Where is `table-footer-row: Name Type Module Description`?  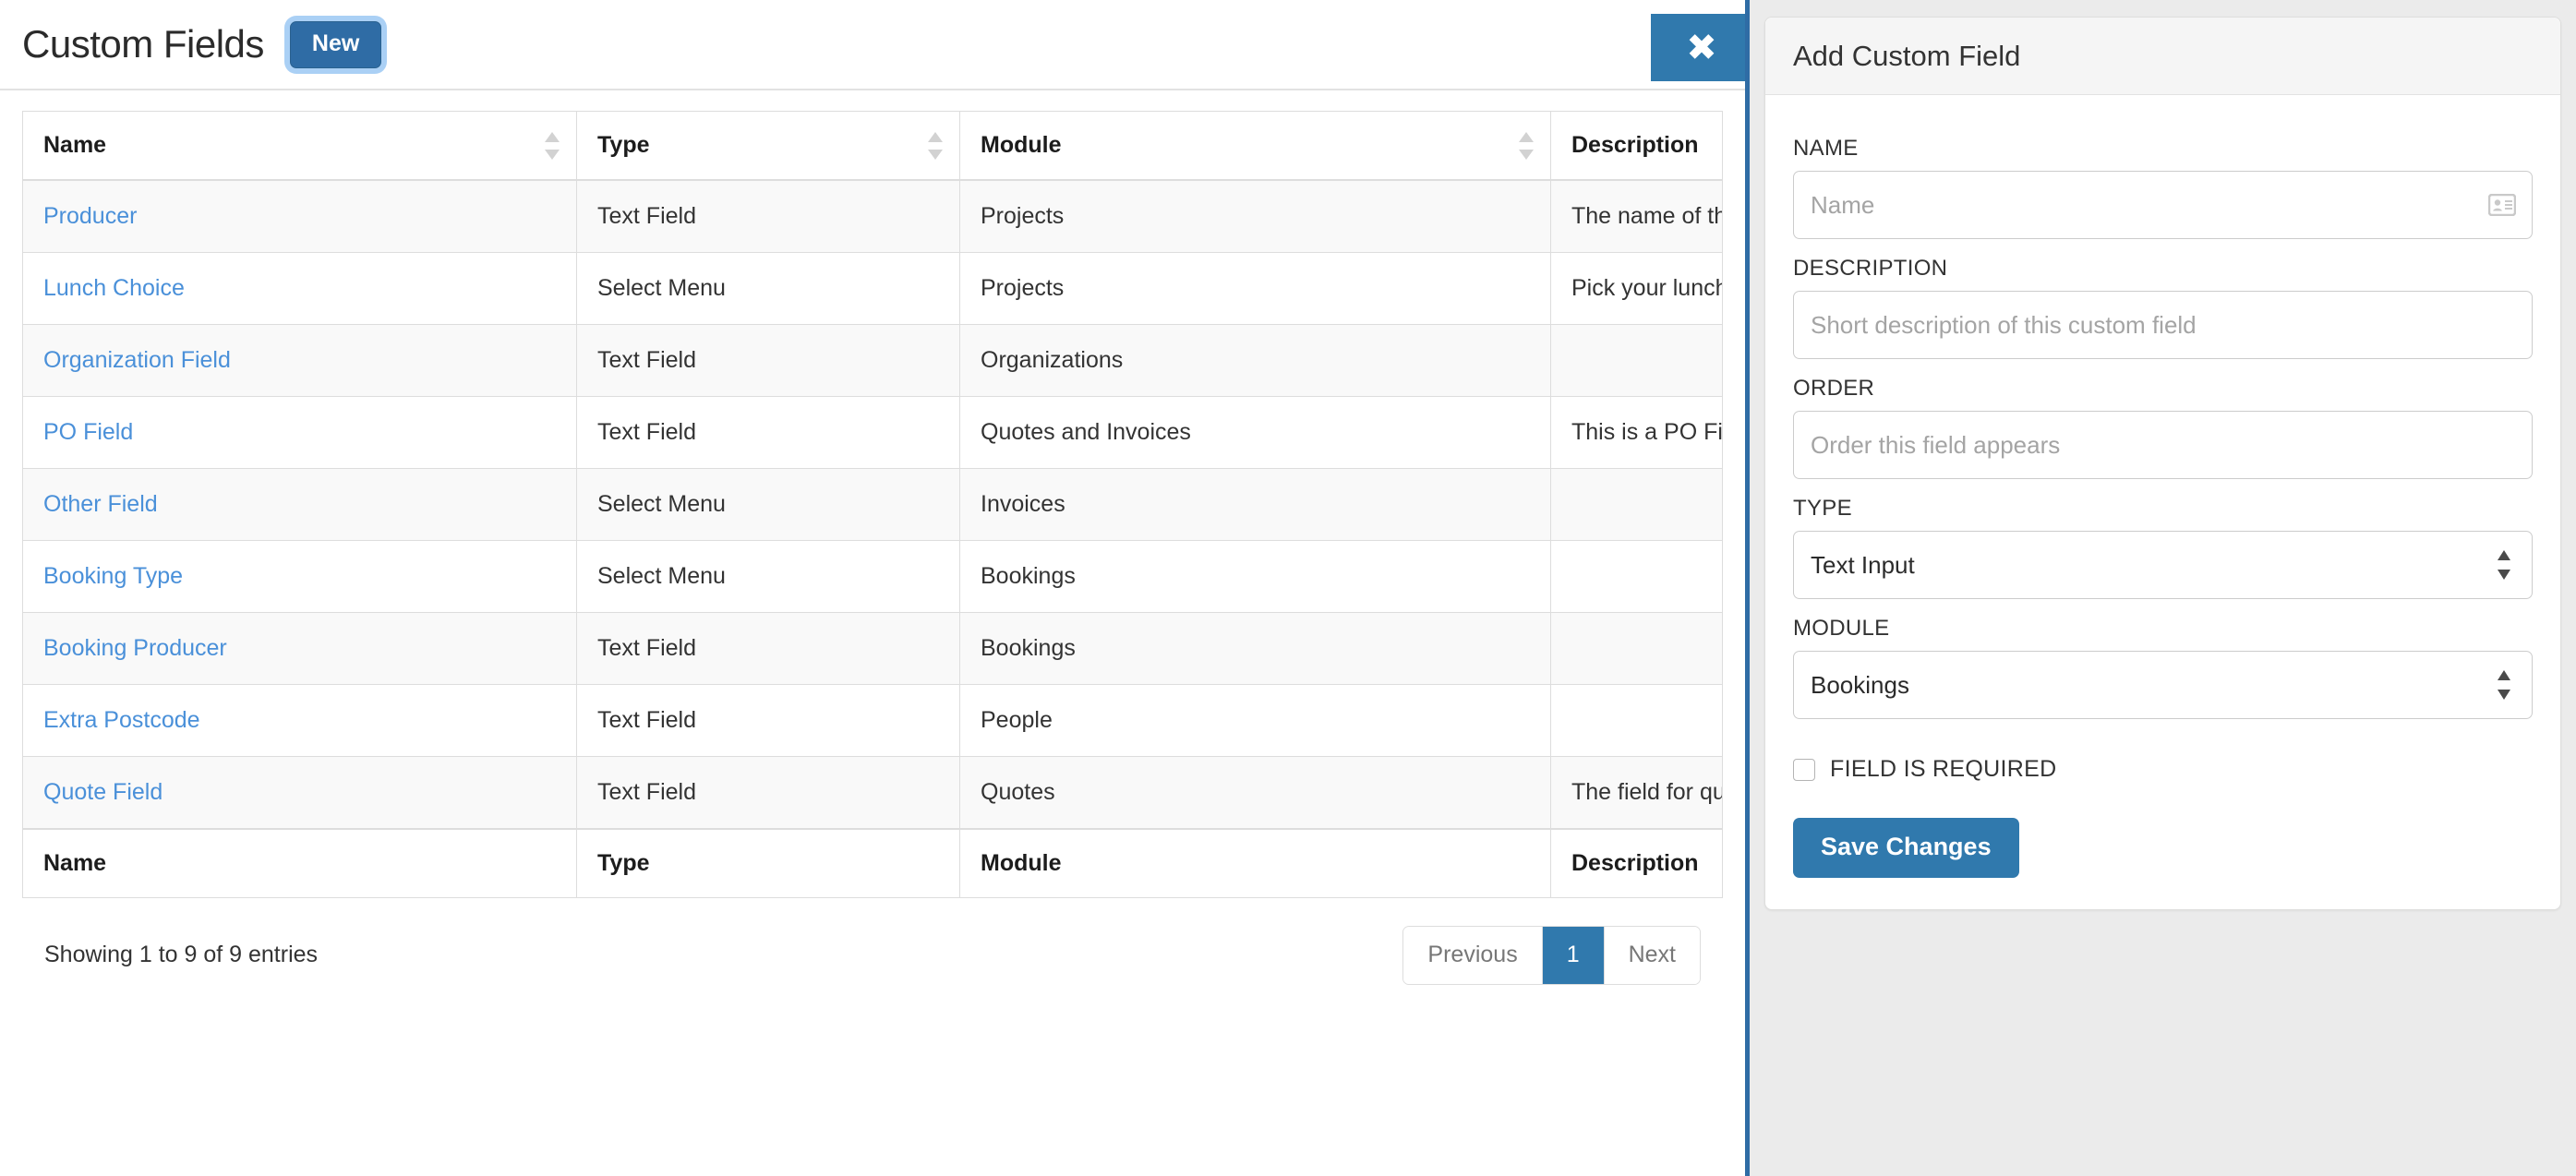 table-footer-row: Name Type Module Description is located at coordinates (872, 863).